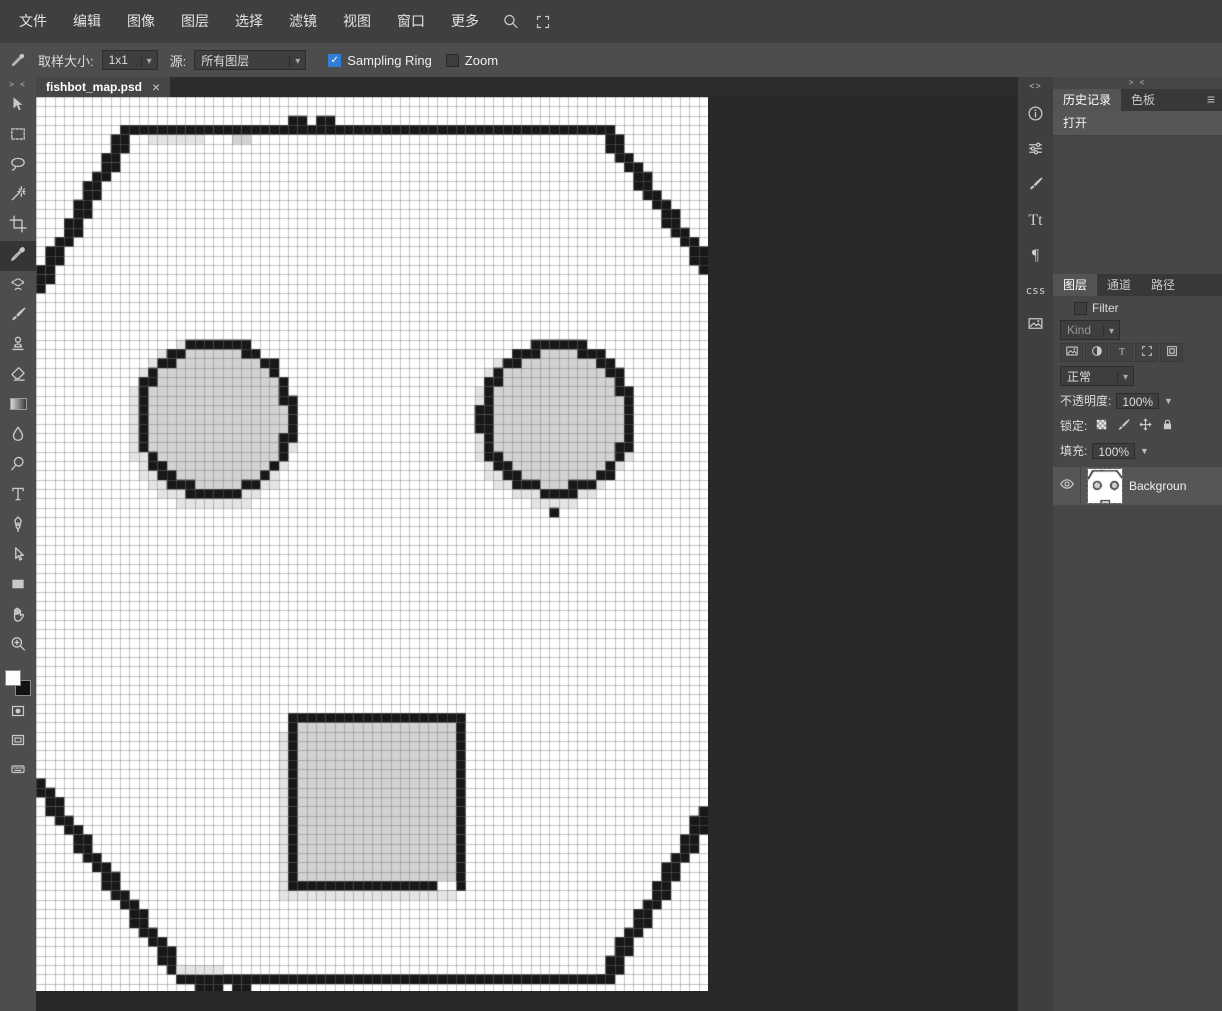  Describe the element at coordinates (1114, 450) in the screenshot. I see `fill-value: 100%` at that location.